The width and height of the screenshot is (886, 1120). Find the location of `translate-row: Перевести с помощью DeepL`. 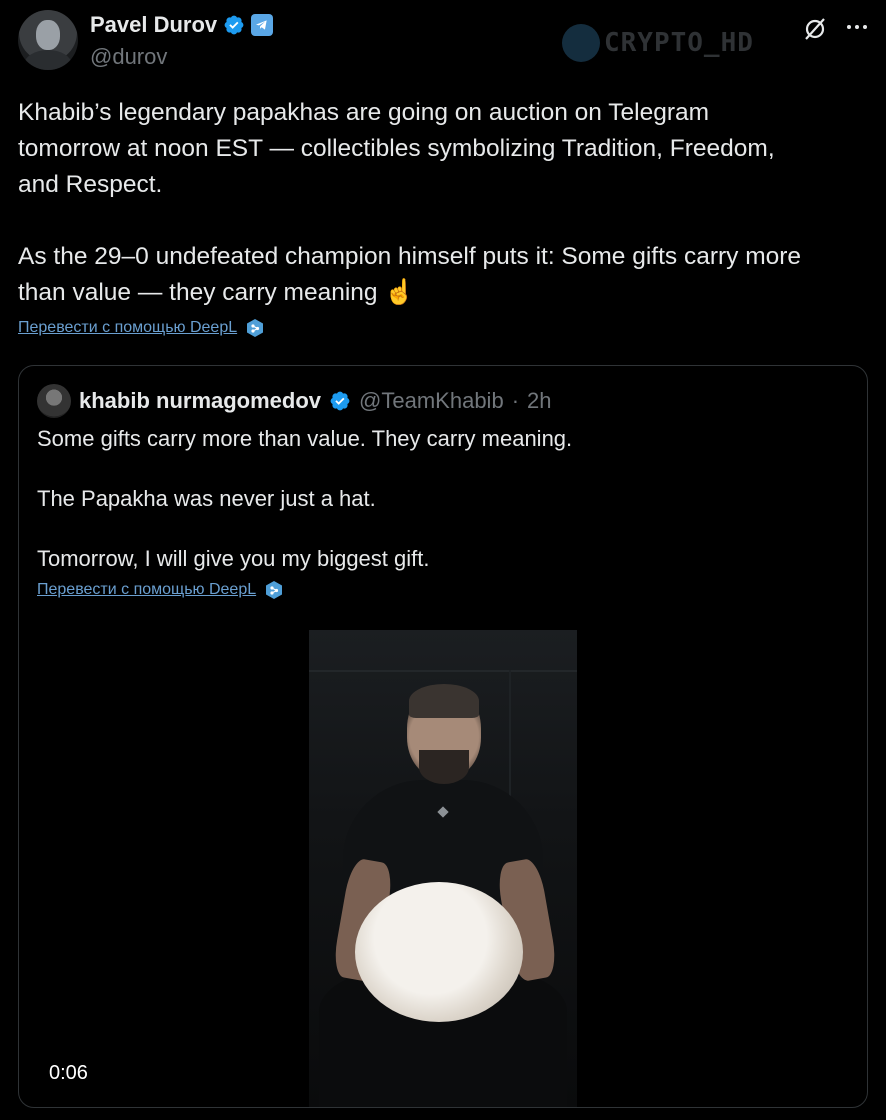

translate-row: Перевести с помощью DeepL is located at coordinates (141, 328).